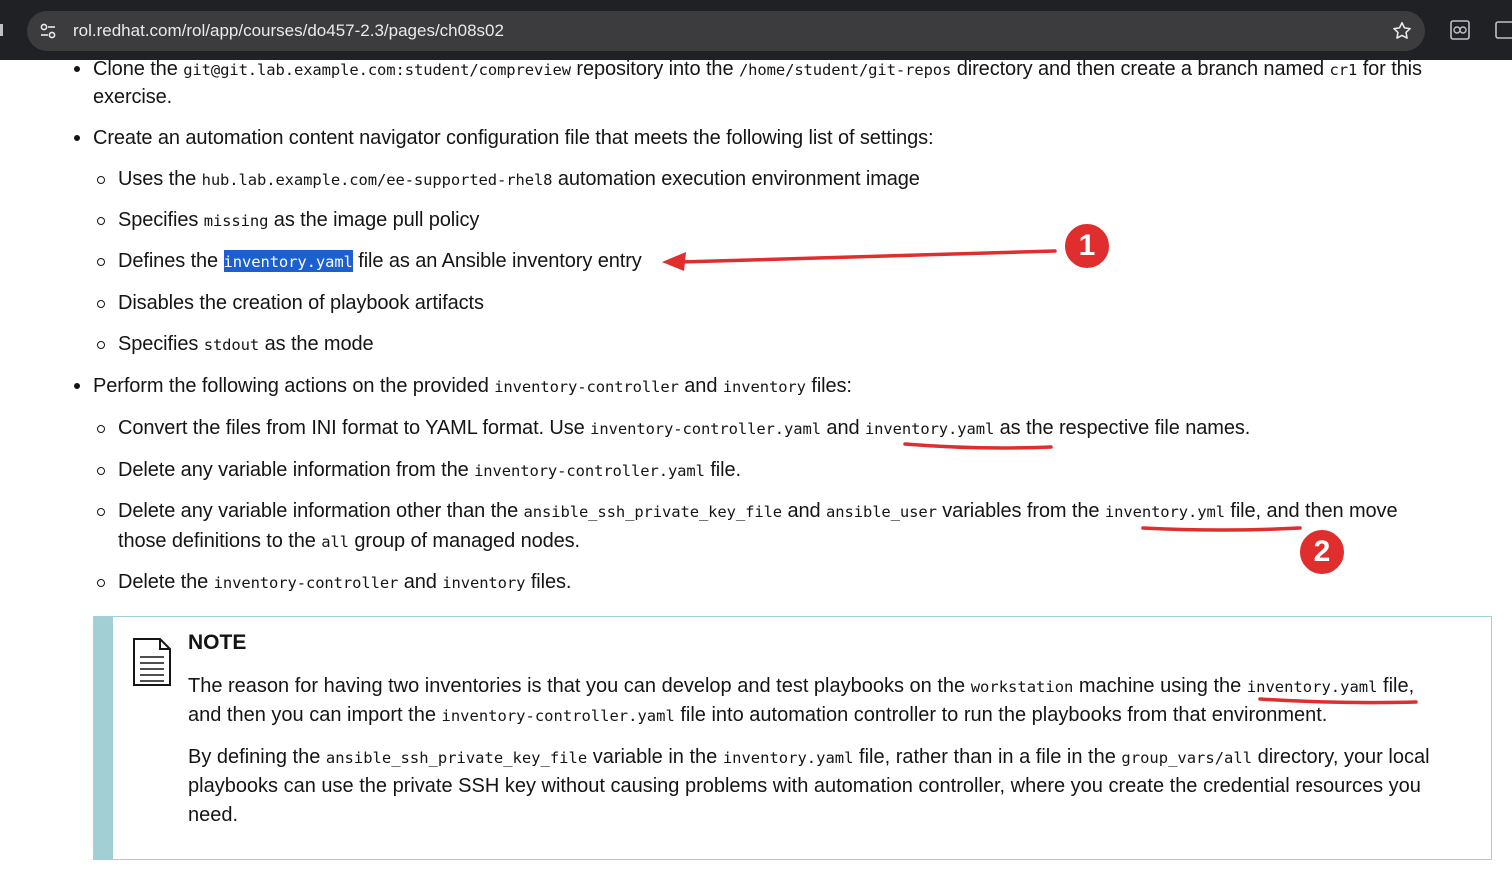 This screenshot has height=872, width=1512. What do you see at coordinates (1087, 246) in the screenshot?
I see `annotation-badge-1: 1` at bounding box center [1087, 246].